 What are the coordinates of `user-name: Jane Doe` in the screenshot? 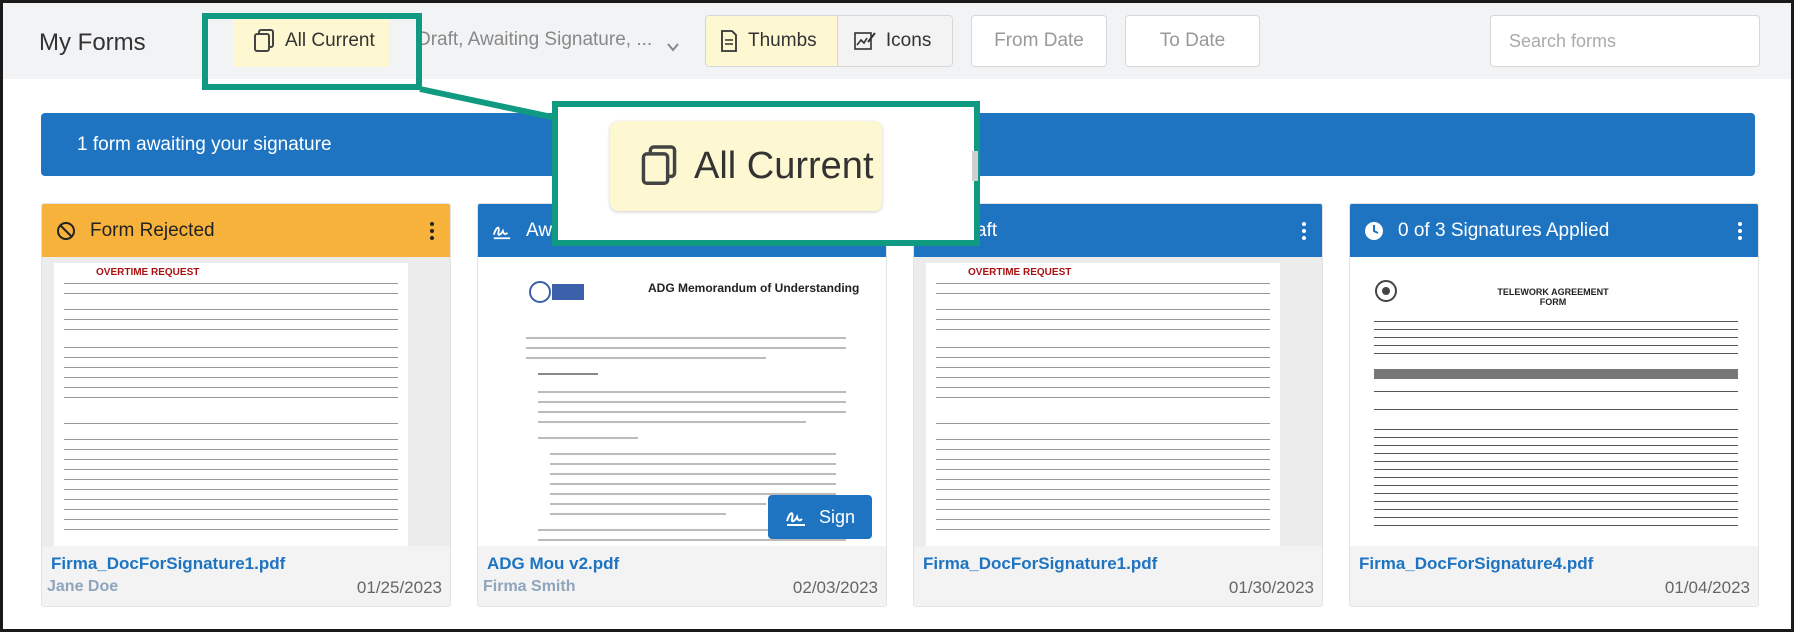 It's located at (83, 586).